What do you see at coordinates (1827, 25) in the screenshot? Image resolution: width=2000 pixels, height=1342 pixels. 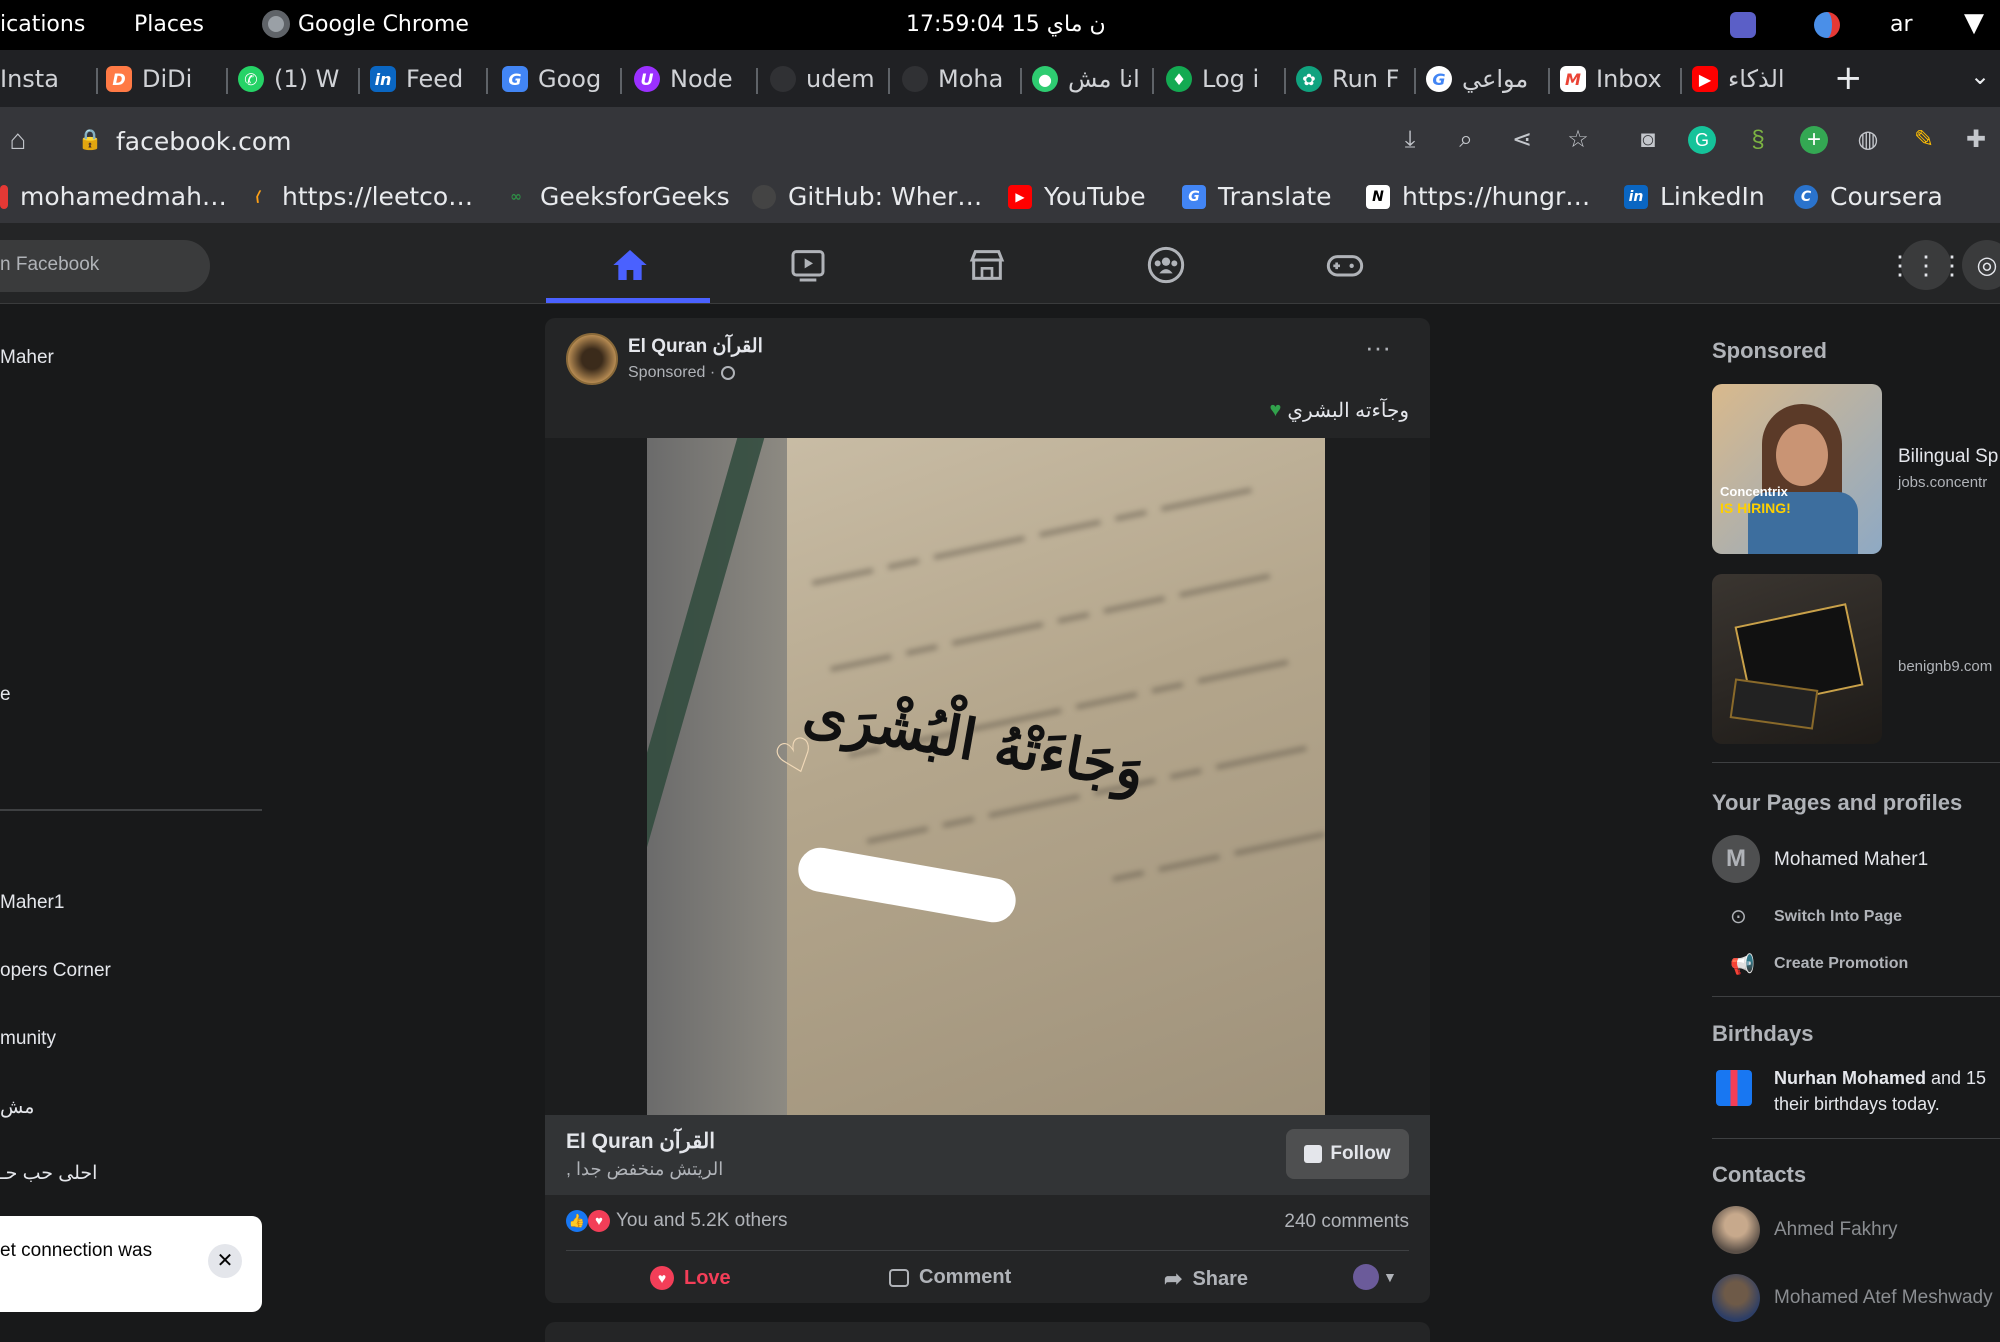 I see `color-picker-icon` at bounding box center [1827, 25].